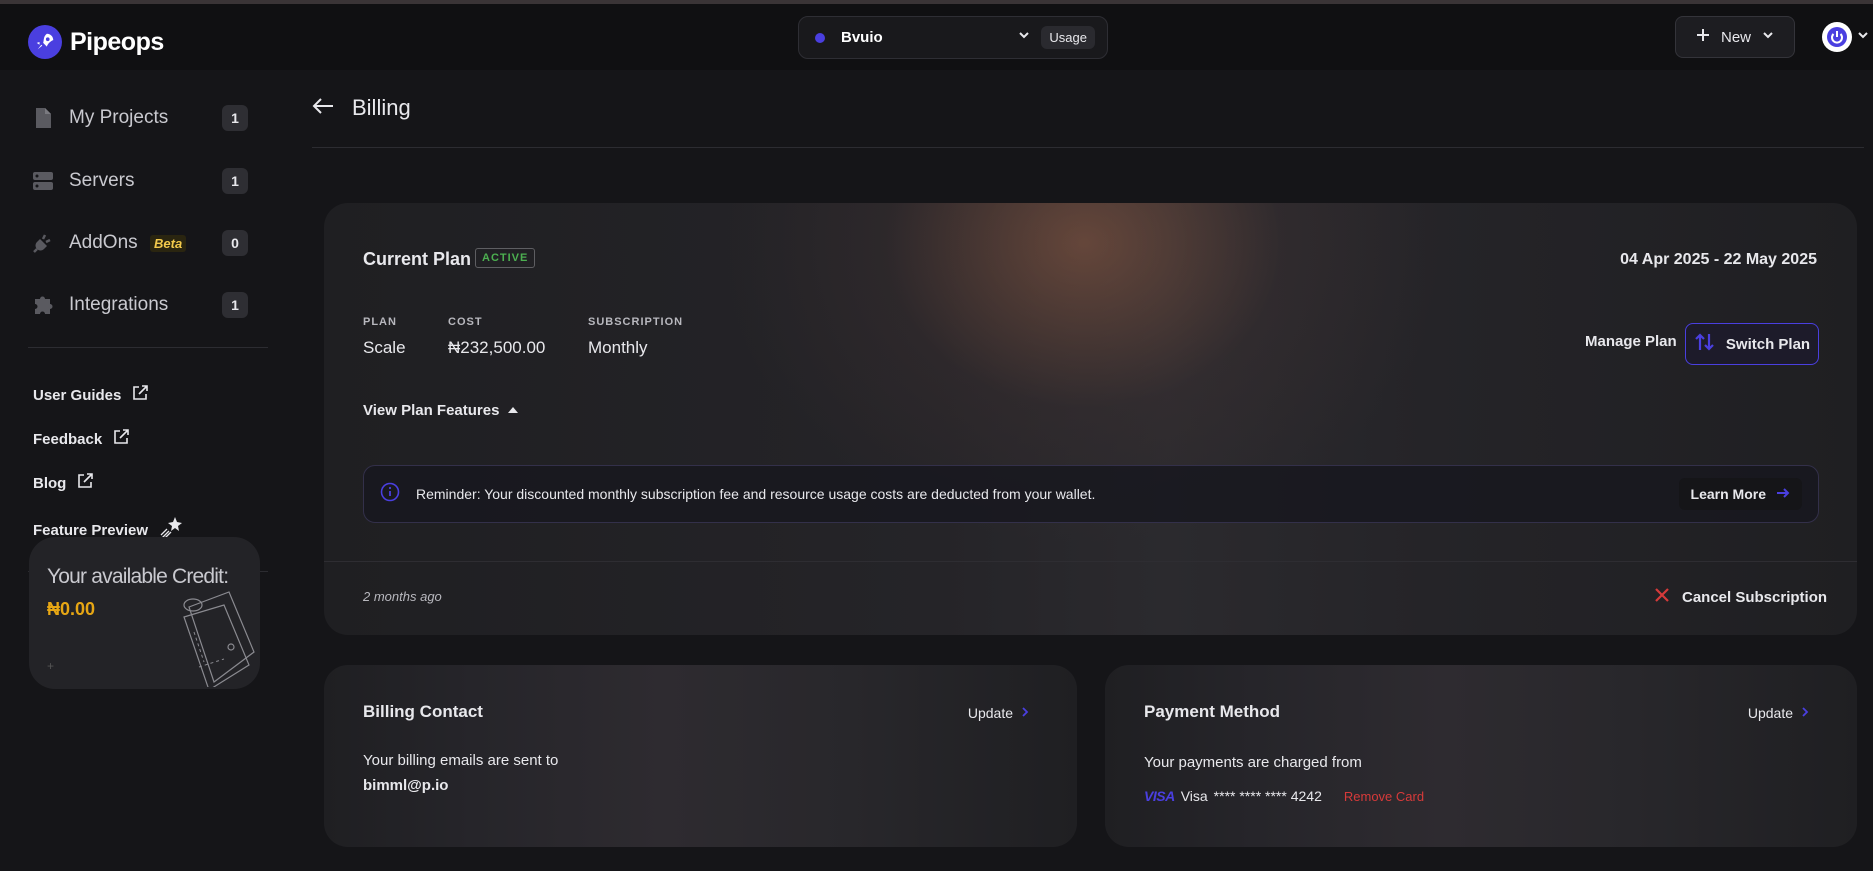  Describe the element at coordinates (45, 42) in the screenshot. I see `rocket-icon` at that location.